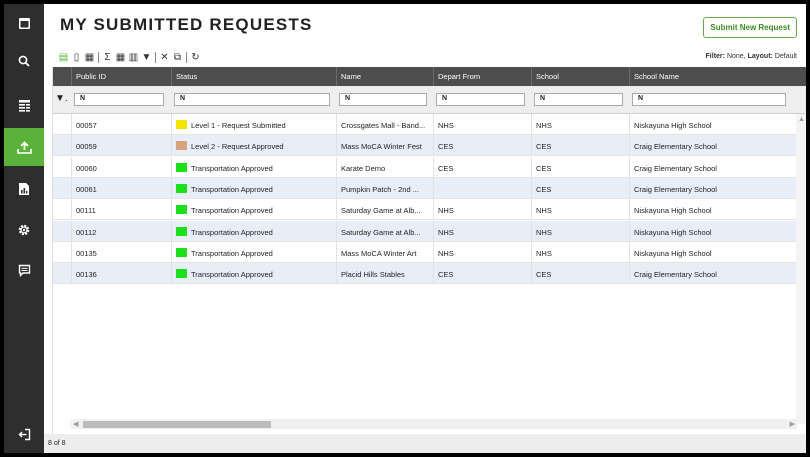 This screenshot has height=457, width=810. I want to click on cell-school-text: NHS, so click(544, 253).